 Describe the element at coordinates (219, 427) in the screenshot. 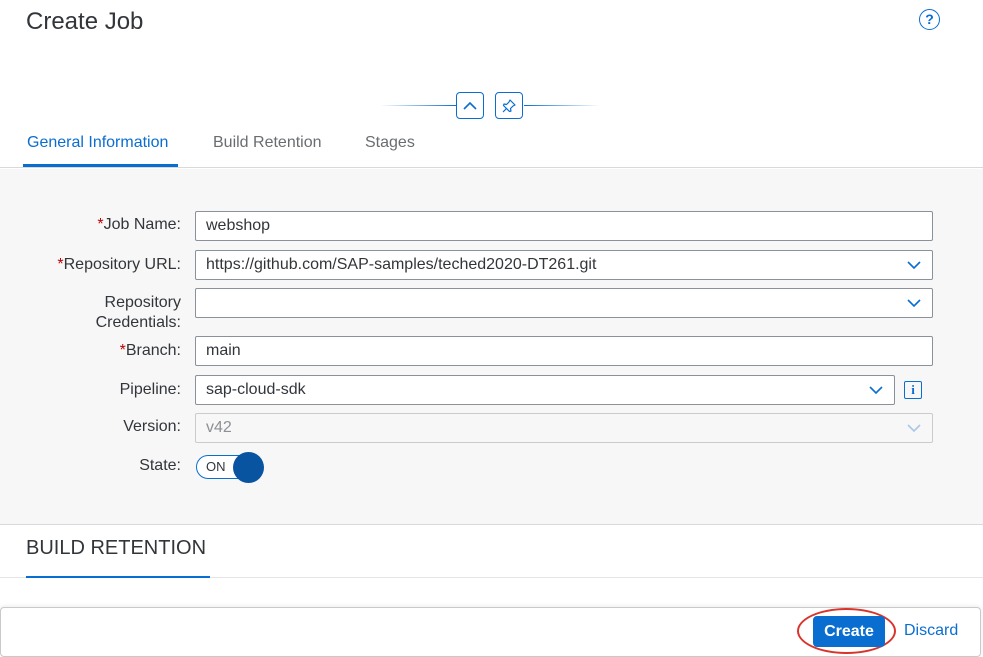

I see `version-value: v42` at that location.